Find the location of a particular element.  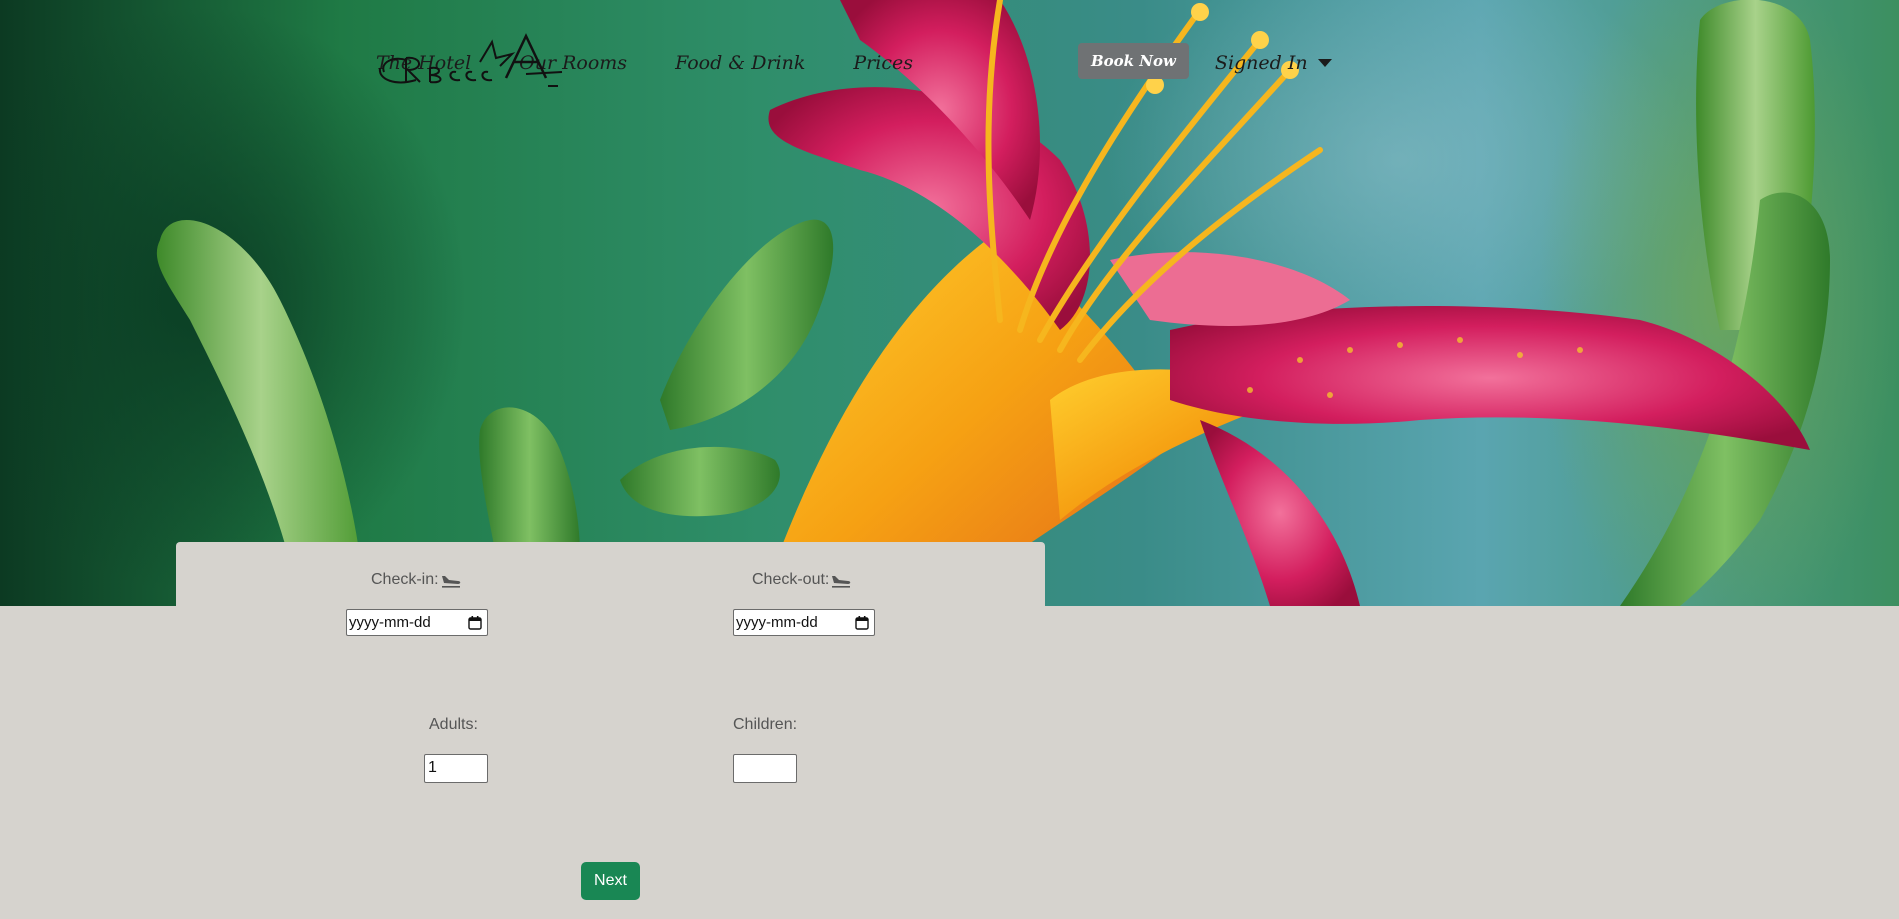

checkin-label-text: Check-in: is located at coordinates (405, 579).